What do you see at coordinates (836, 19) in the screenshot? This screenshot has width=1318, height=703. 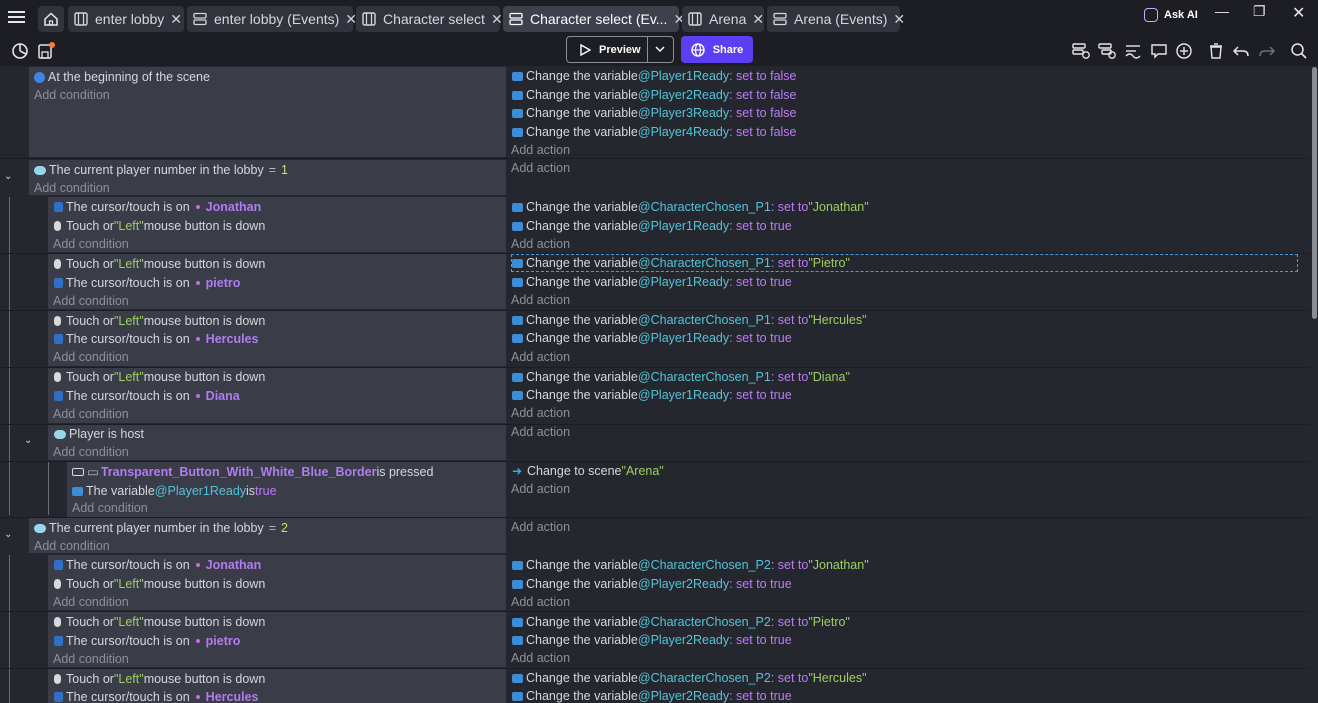 I see `tab-arena-events: Arena (Events) ✕` at bounding box center [836, 19].